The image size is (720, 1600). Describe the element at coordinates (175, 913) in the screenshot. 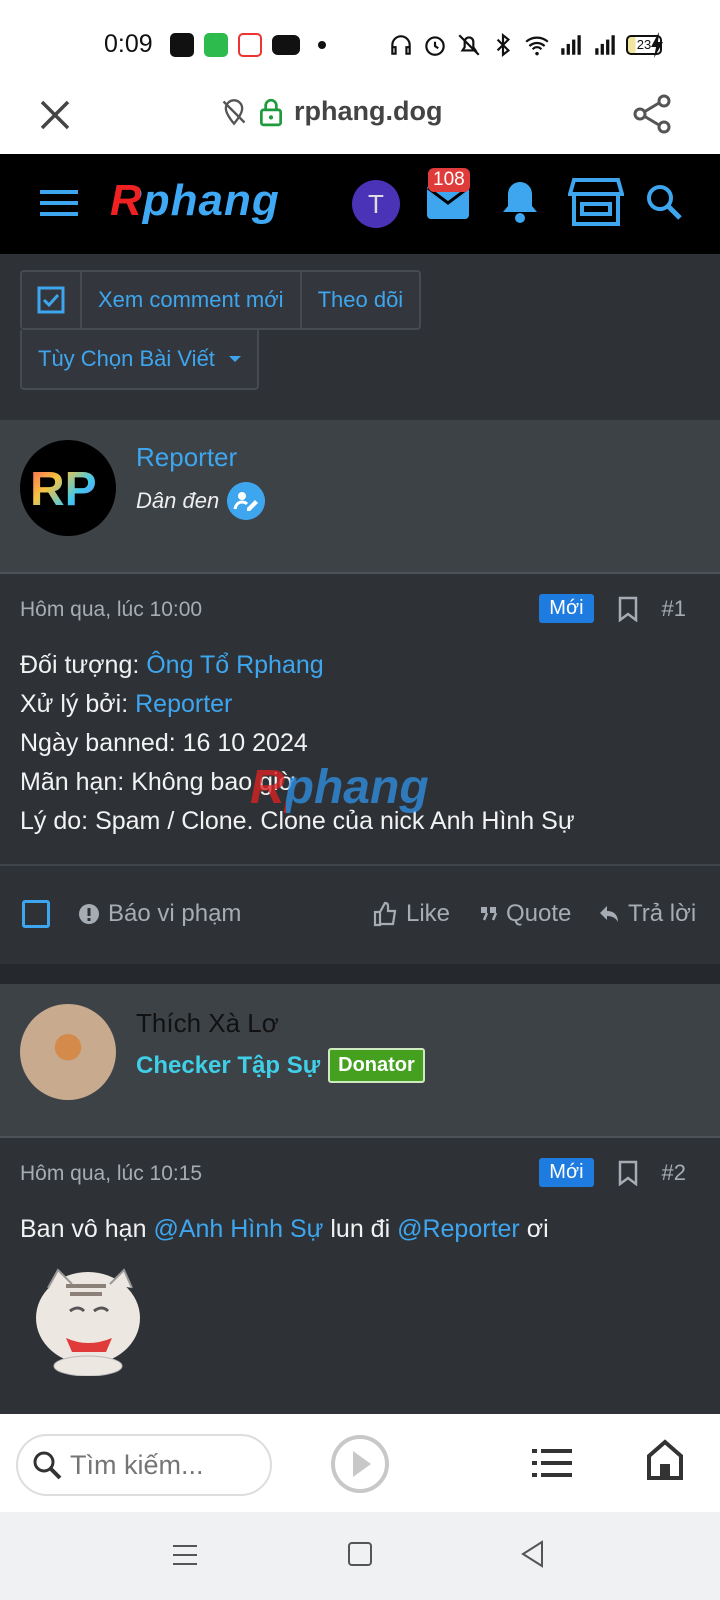

I see `report-label: Báo vi phạm` at that location.